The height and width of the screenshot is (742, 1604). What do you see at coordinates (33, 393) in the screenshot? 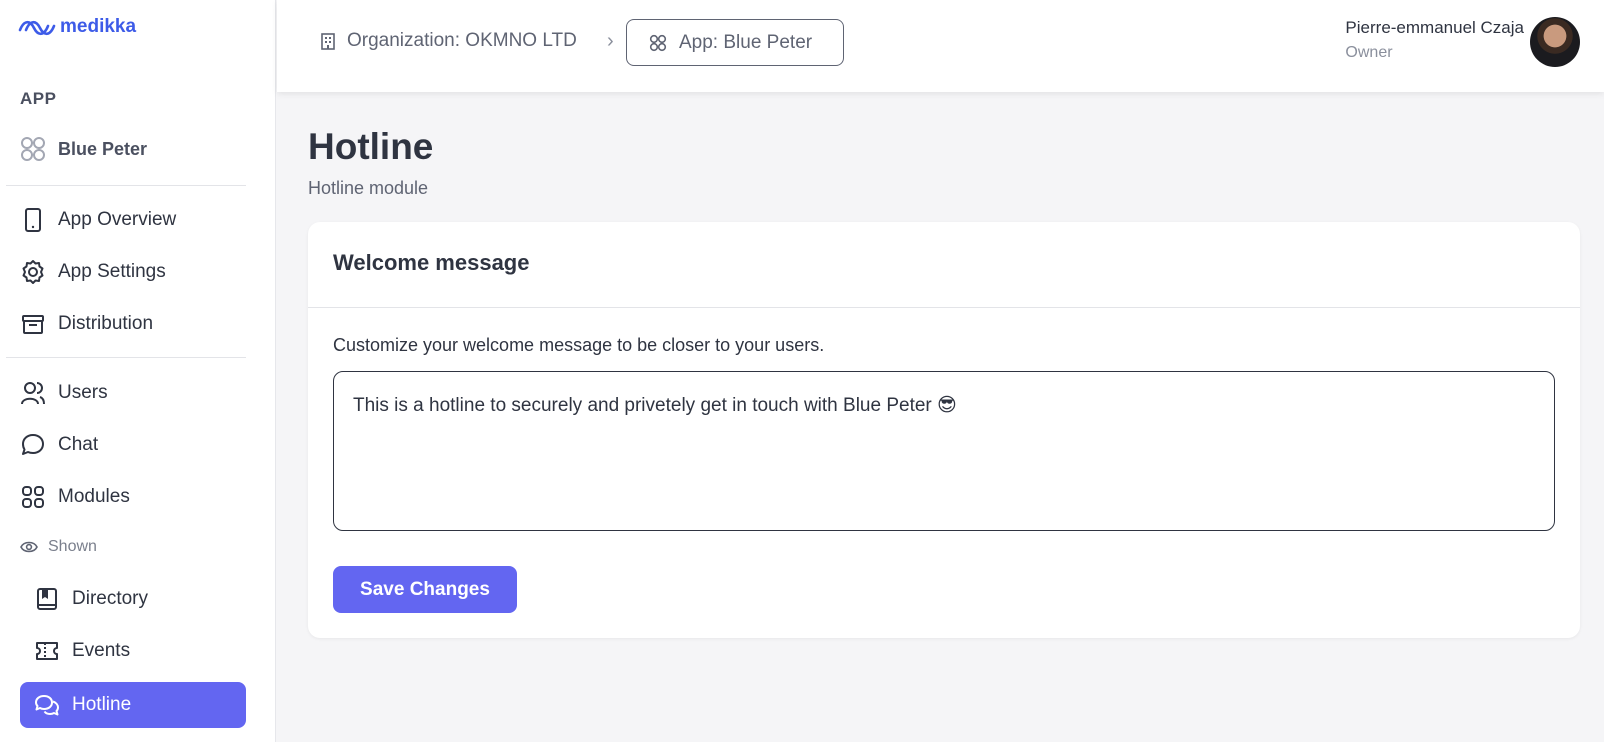
I see `users-icon` at bounding box center [33, 393].